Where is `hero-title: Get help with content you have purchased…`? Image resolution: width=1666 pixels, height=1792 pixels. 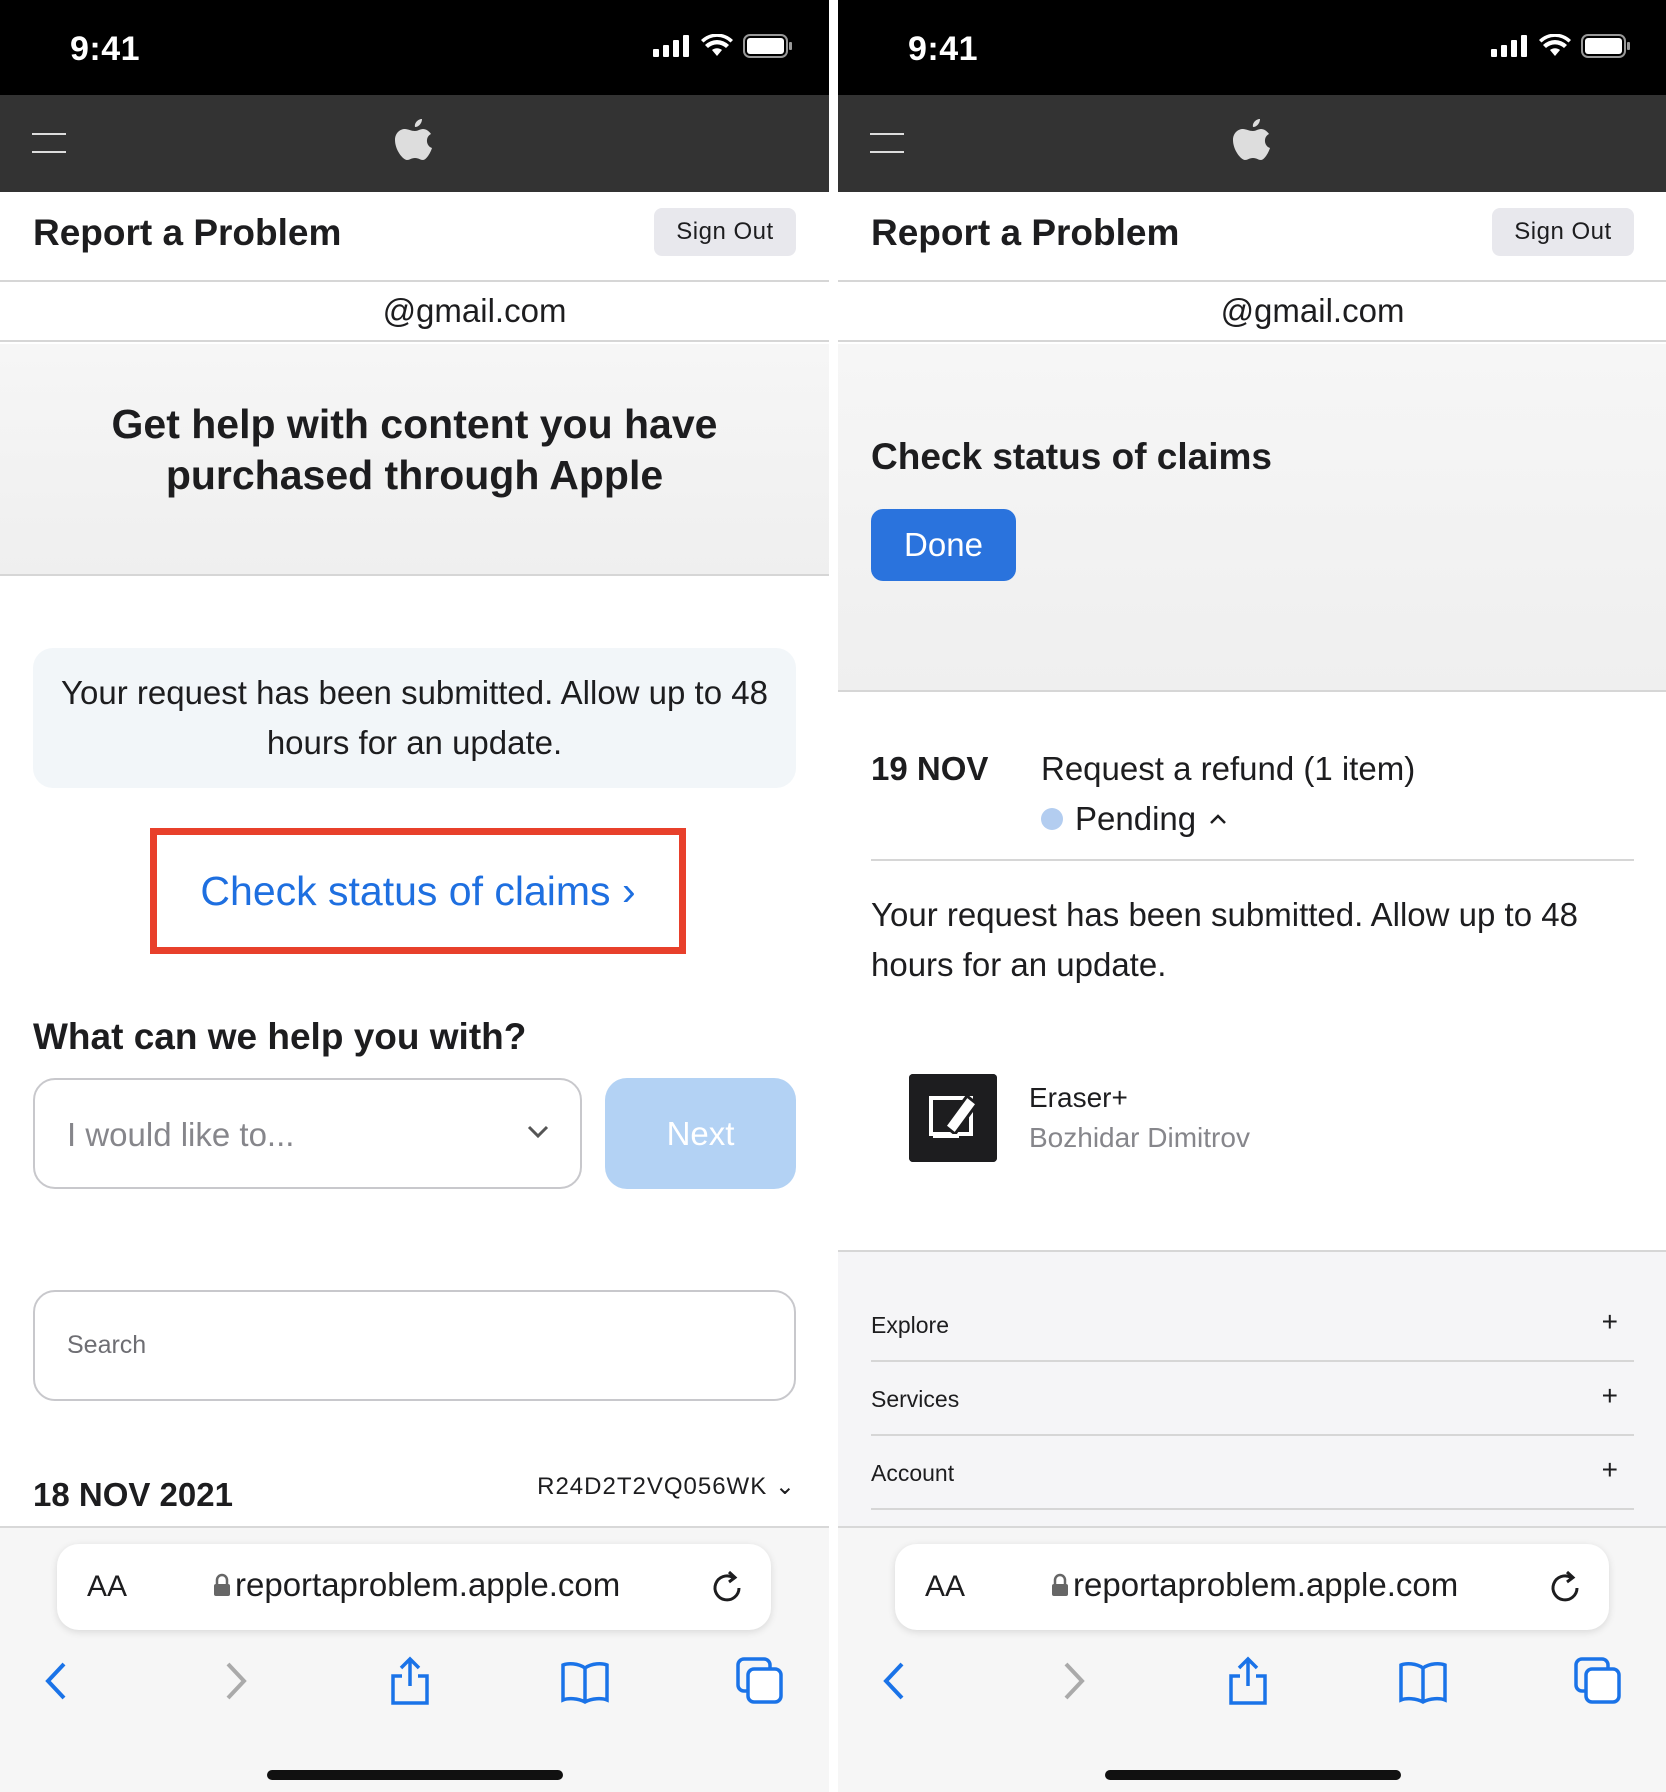 hero-title: Get help with content you have purchased… is located at coordinates (414, 449).